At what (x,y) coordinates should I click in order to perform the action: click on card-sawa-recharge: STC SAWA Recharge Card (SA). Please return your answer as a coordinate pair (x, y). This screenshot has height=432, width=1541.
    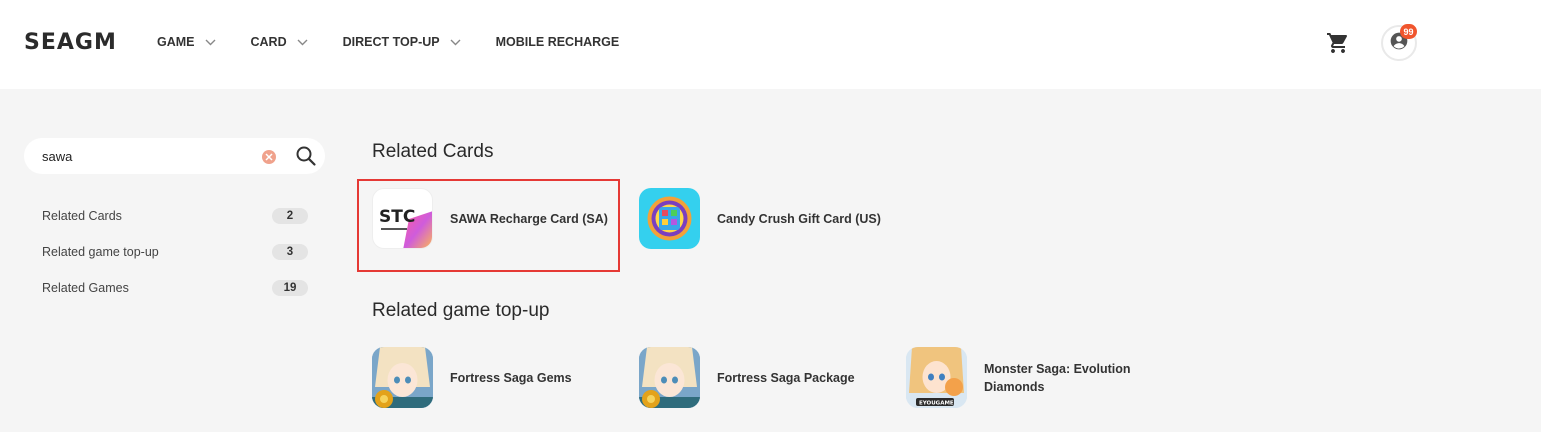
    Looking at the image, I should click on (490, 218).